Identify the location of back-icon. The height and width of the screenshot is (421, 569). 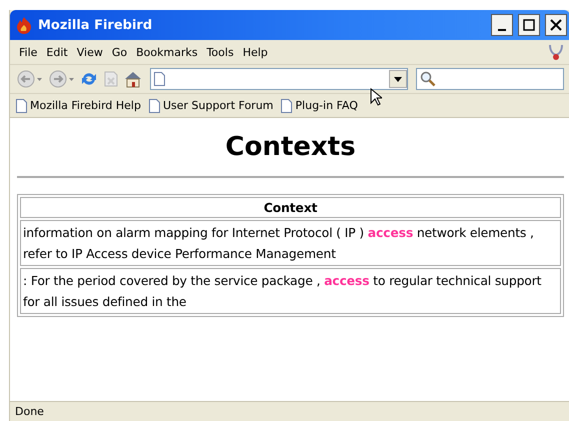
(30, 79).